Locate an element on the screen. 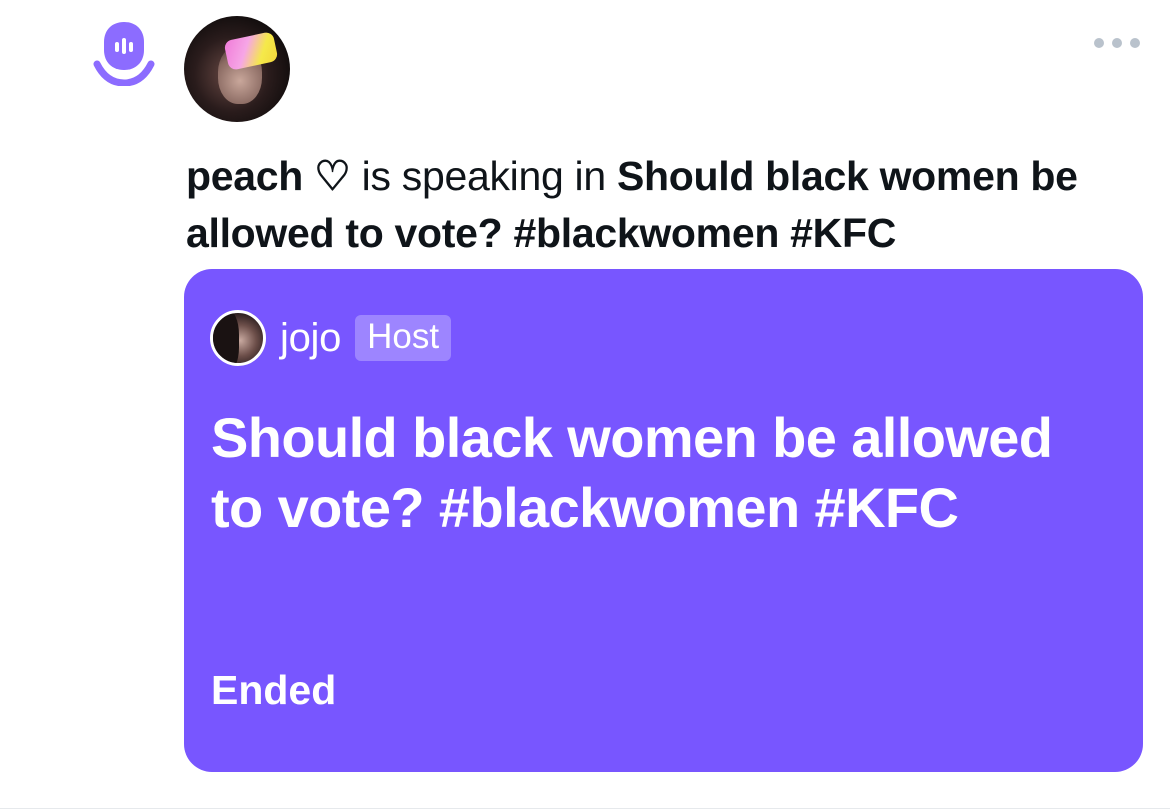 Image resolution: width=1170 pixels, height=811 pixels. spaces-microphone-face-icon is located at coordinates (124, 54).